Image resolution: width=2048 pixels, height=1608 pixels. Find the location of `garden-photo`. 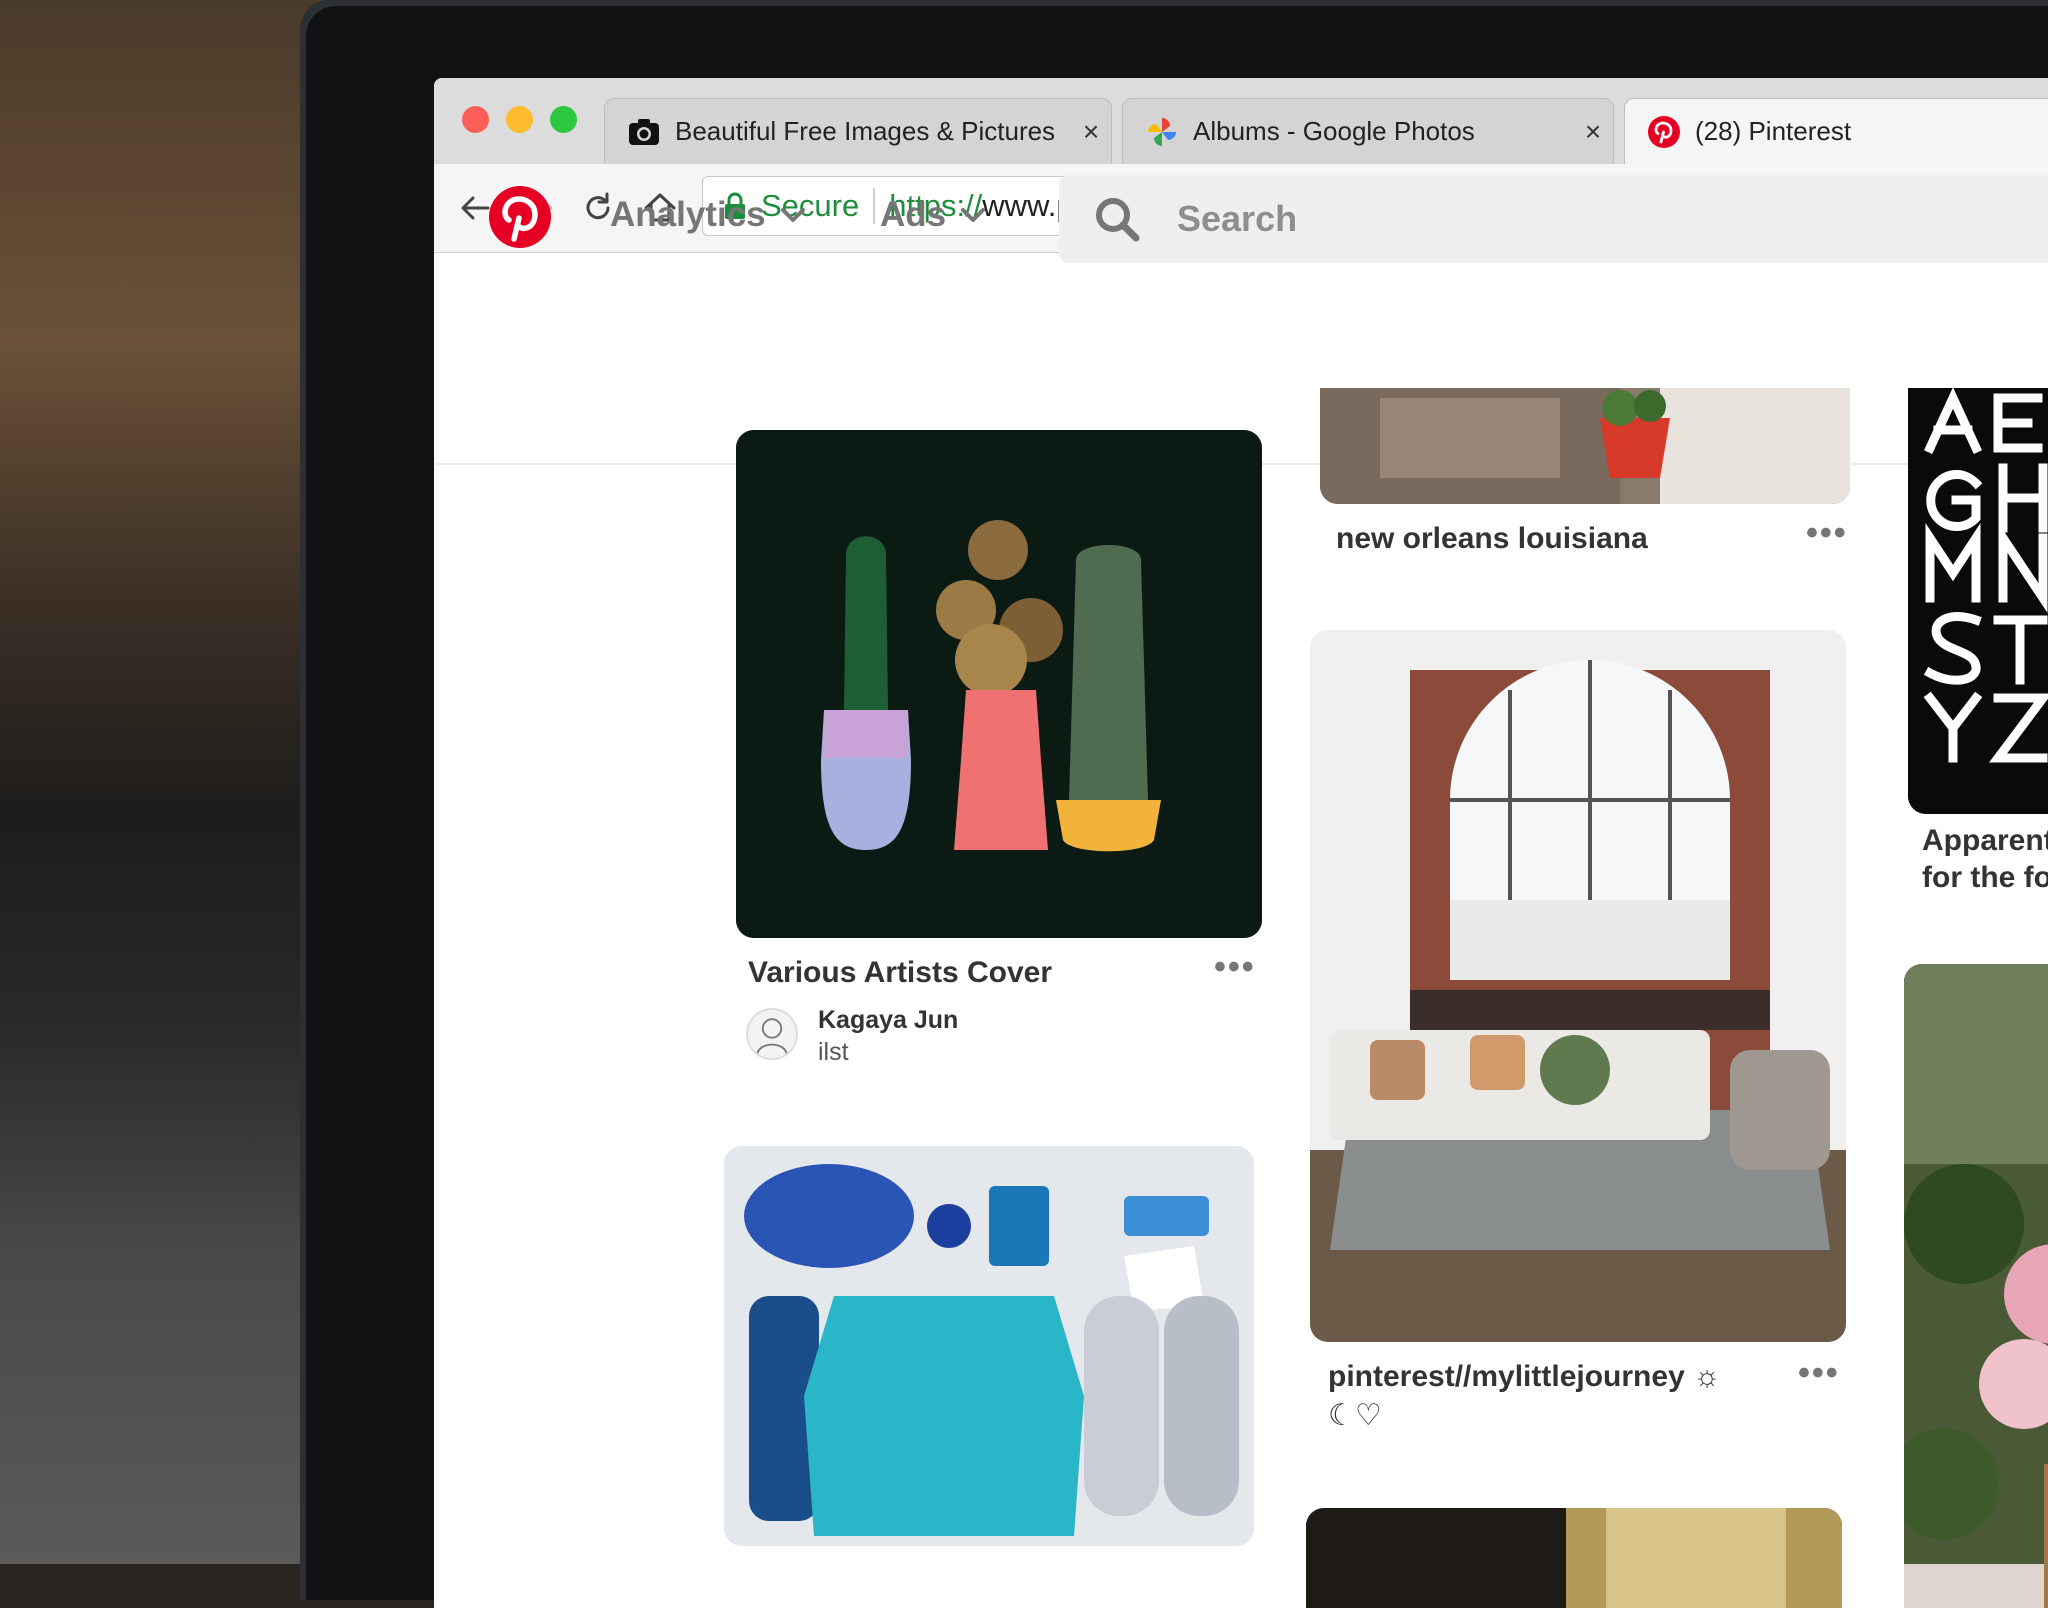

garden-photo is located at coordinates (1976, 1286).